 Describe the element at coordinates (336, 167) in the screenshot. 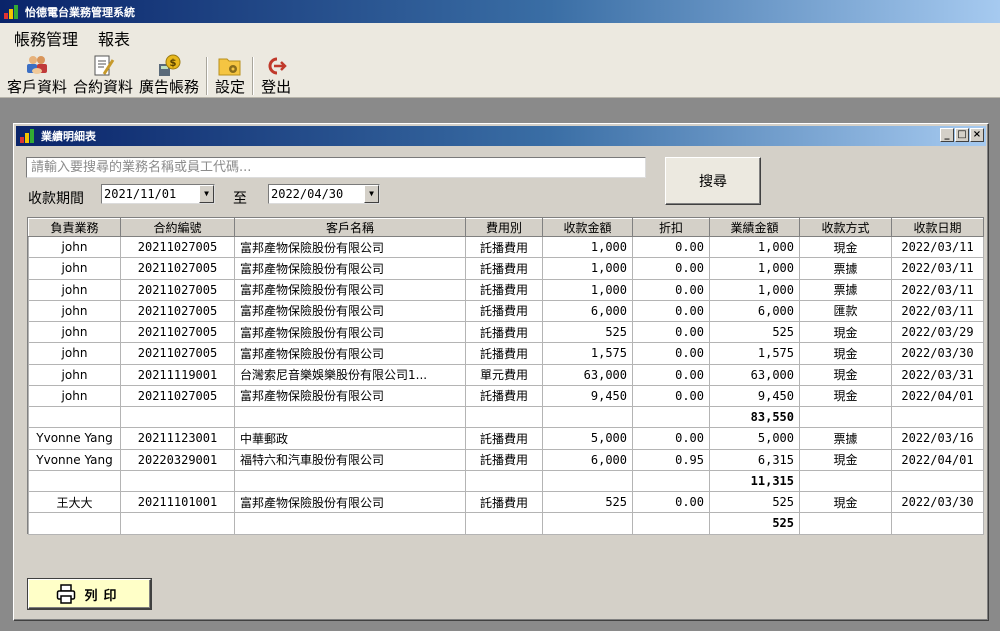

I see `search-input` at that location.